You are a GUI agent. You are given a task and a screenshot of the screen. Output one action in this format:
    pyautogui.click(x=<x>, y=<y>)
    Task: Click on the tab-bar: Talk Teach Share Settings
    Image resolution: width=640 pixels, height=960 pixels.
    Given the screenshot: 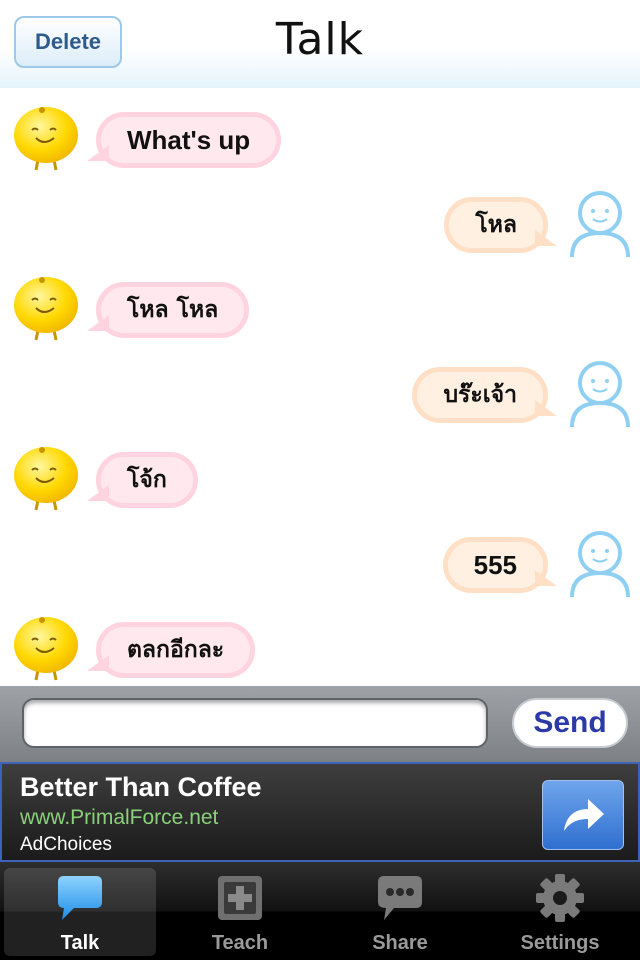 What is the action you would take?
    pyautogui.click(x=320, y=911)
    